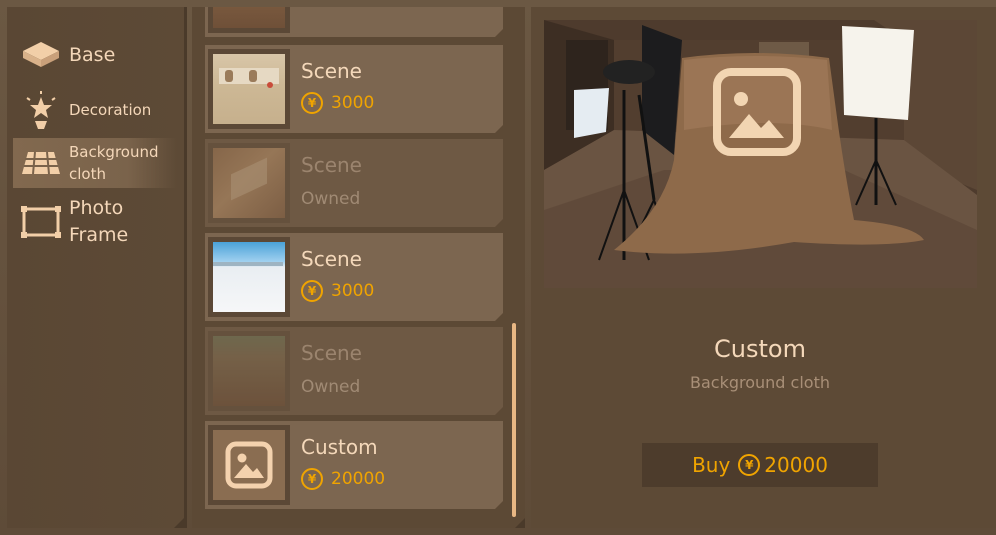  What do you see at coordinates (92, 54) in the screenshot?
I see `category-base-label: Base` at bounding box center [92, 54].